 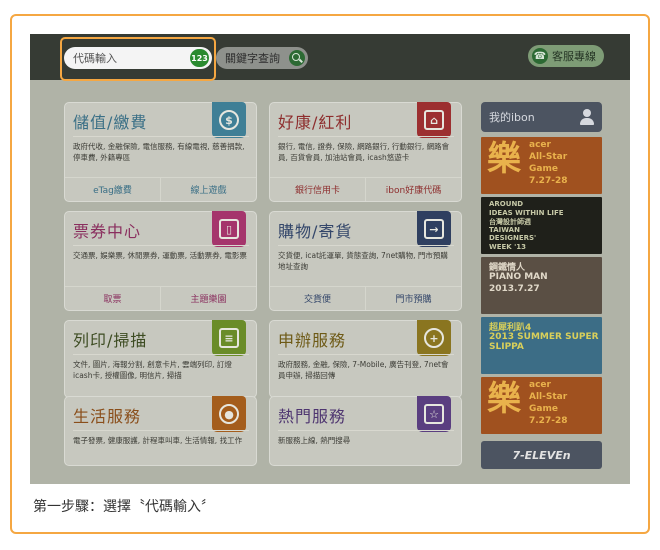 What do you see at coordinates (587, 117) in the screenshot?
I see `user-icon` at bounding box center [587, 117].